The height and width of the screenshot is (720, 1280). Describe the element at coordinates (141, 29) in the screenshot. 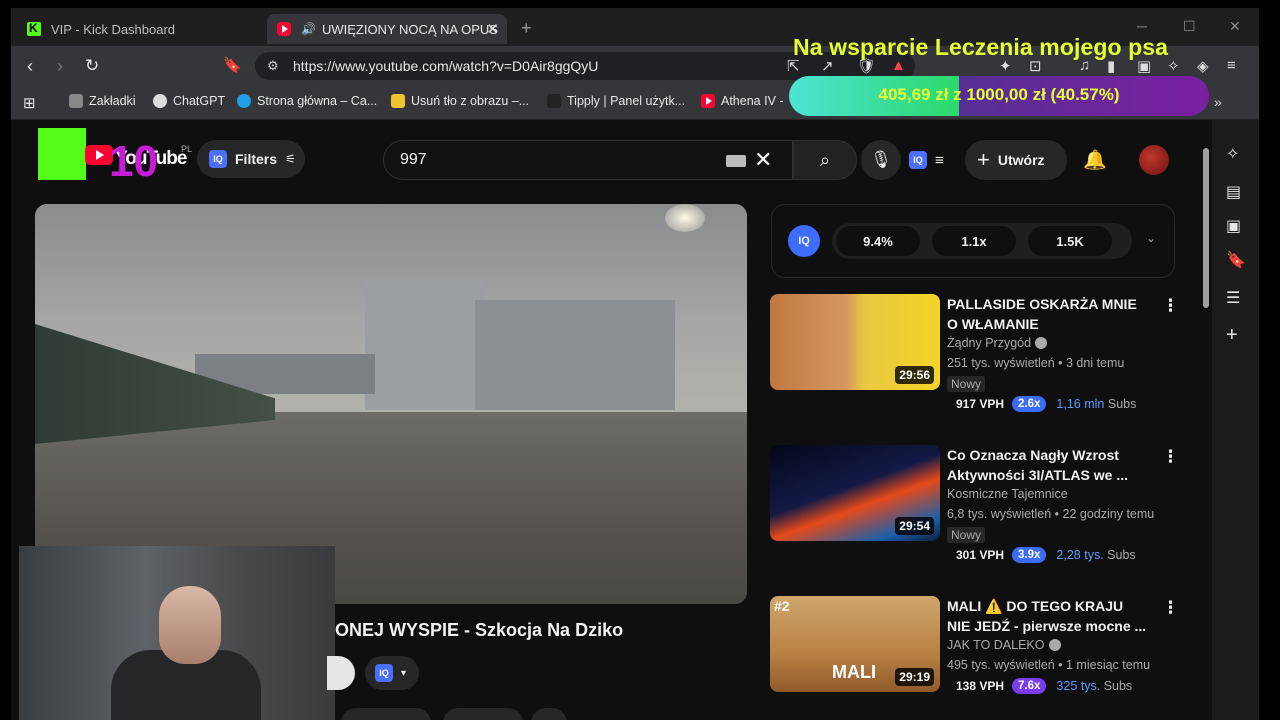

I see `tab-kick-dashboard: VIP - Kick Dashboard` at that location.